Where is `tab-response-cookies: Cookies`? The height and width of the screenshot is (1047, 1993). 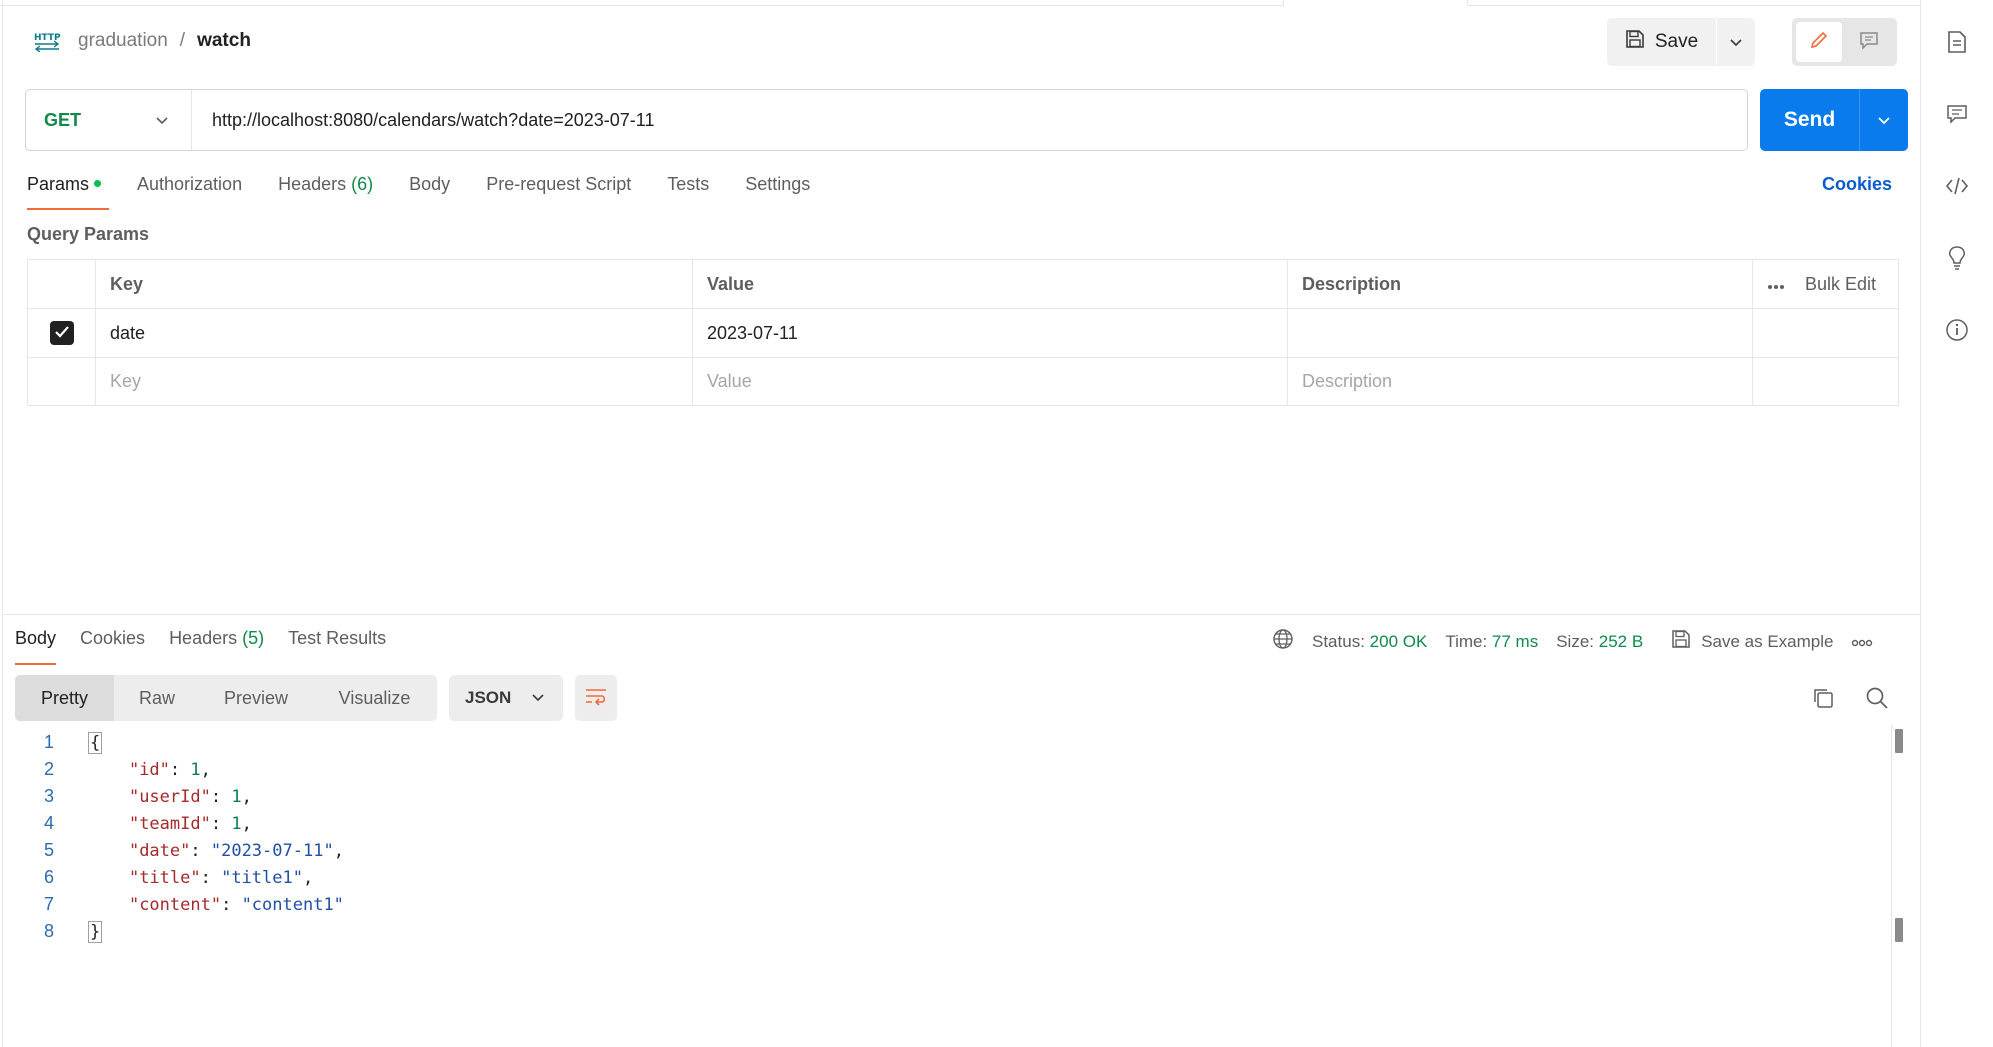
tab-response-cookies: Cookies is located at coordinates (112, 646).